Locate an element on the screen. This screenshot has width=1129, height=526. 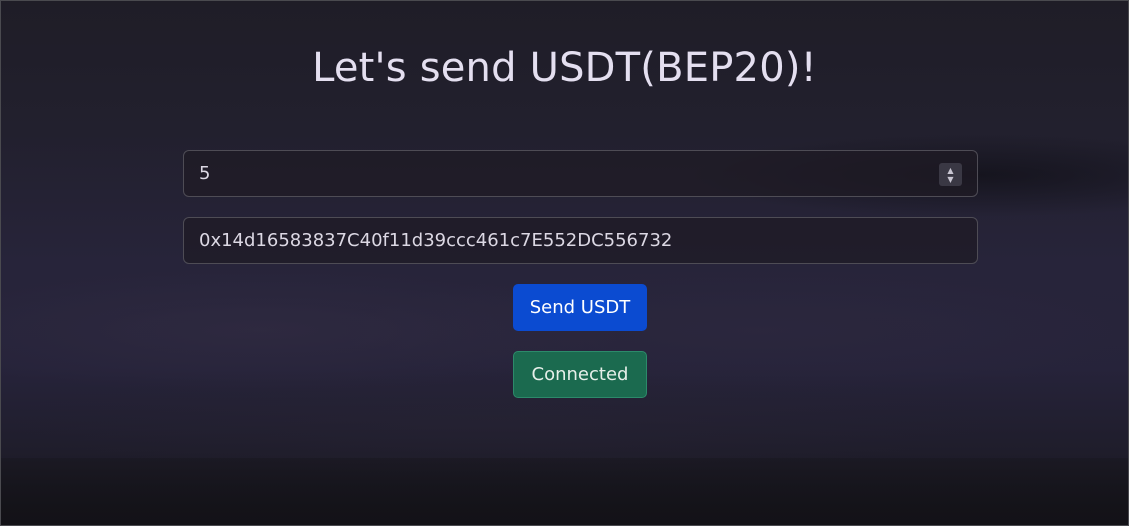
amount-input is located at coordinates (580, 173).